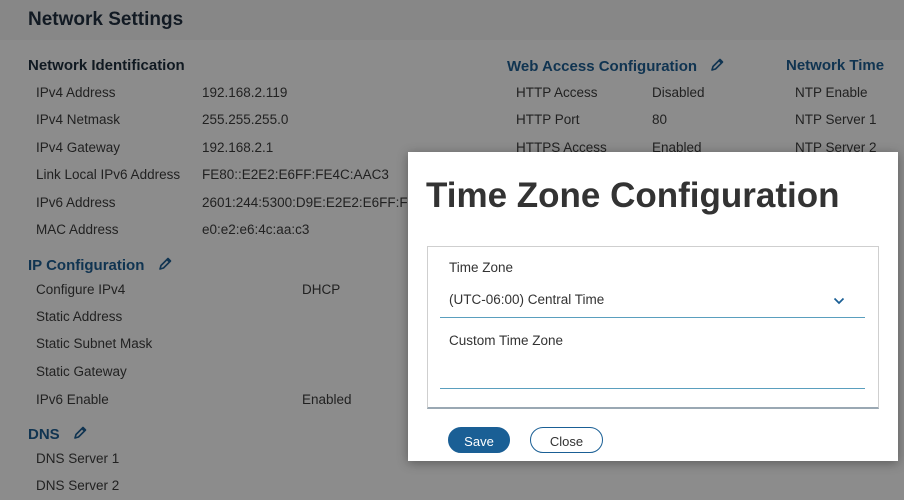  I want to click on custom-time-zone-underline, so click(652, 388).